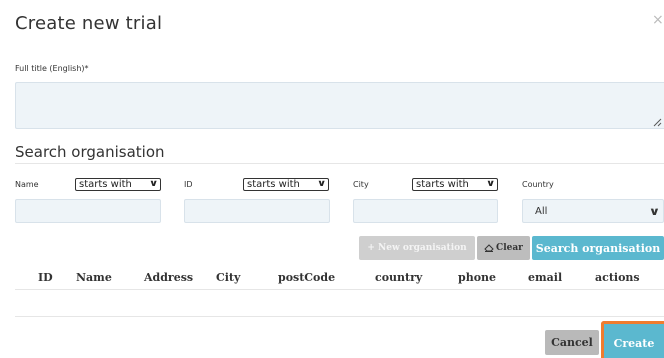 This screenshot has height=358, width=664. What do you see at coordinates (27, 184) in the screenshot?
I see `name-filter-label: Name` at bounding box center [27, 184].